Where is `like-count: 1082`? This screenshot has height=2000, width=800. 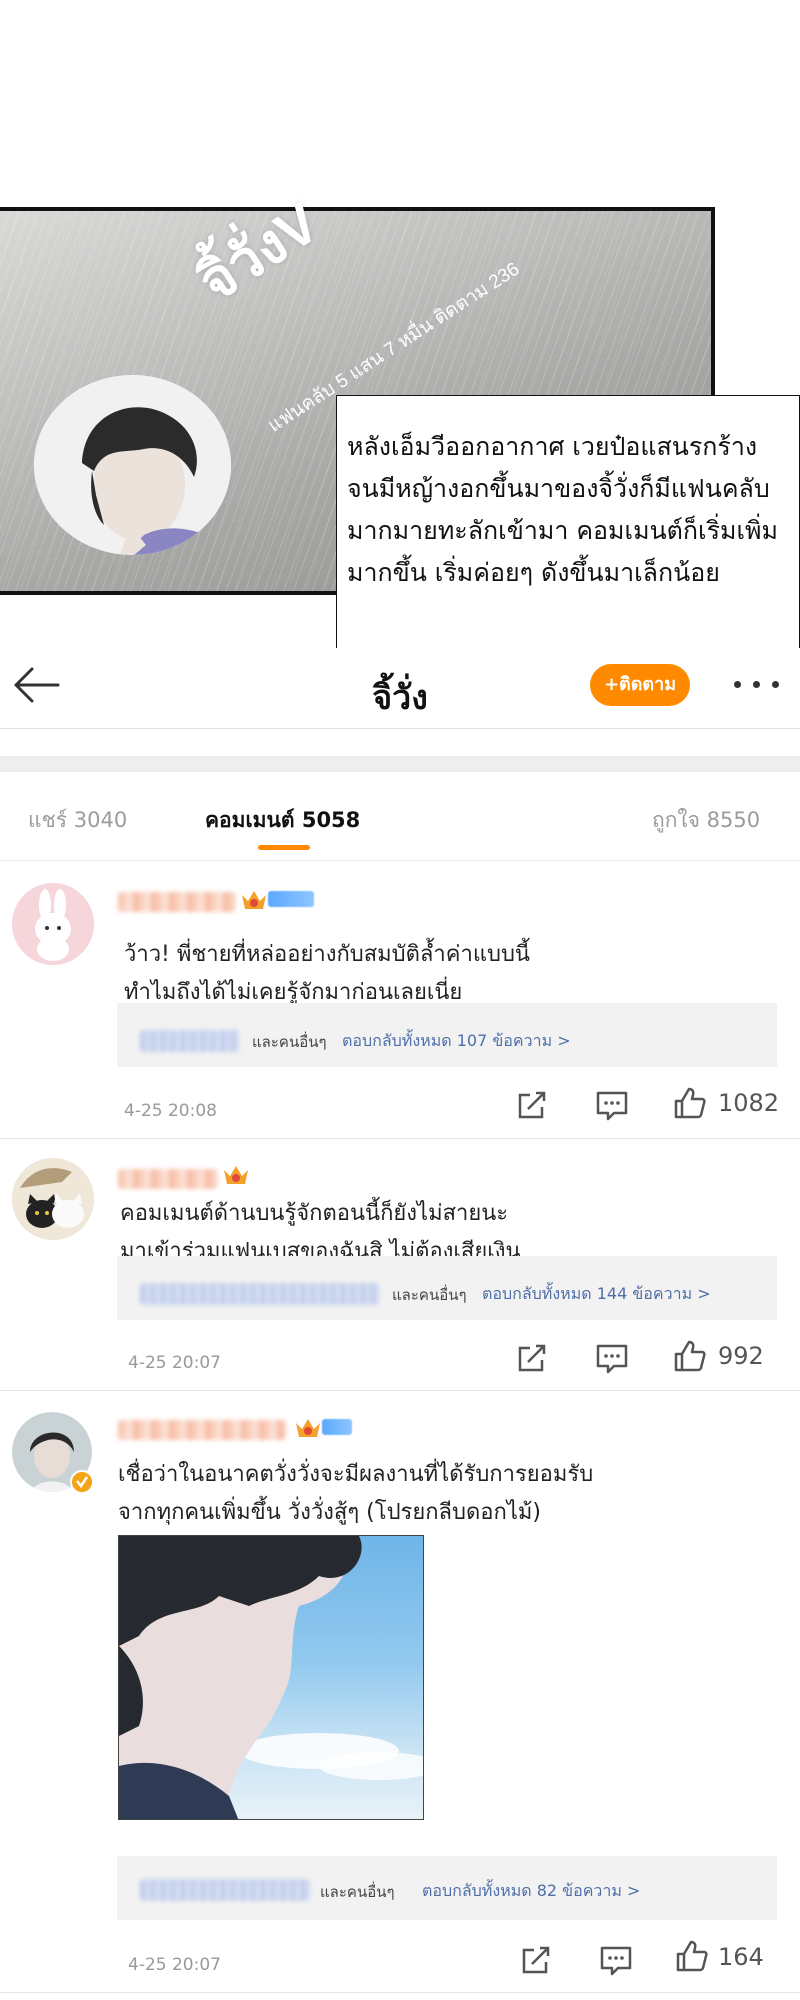 like-count: 1082 is located at coordinates (749, 1103).